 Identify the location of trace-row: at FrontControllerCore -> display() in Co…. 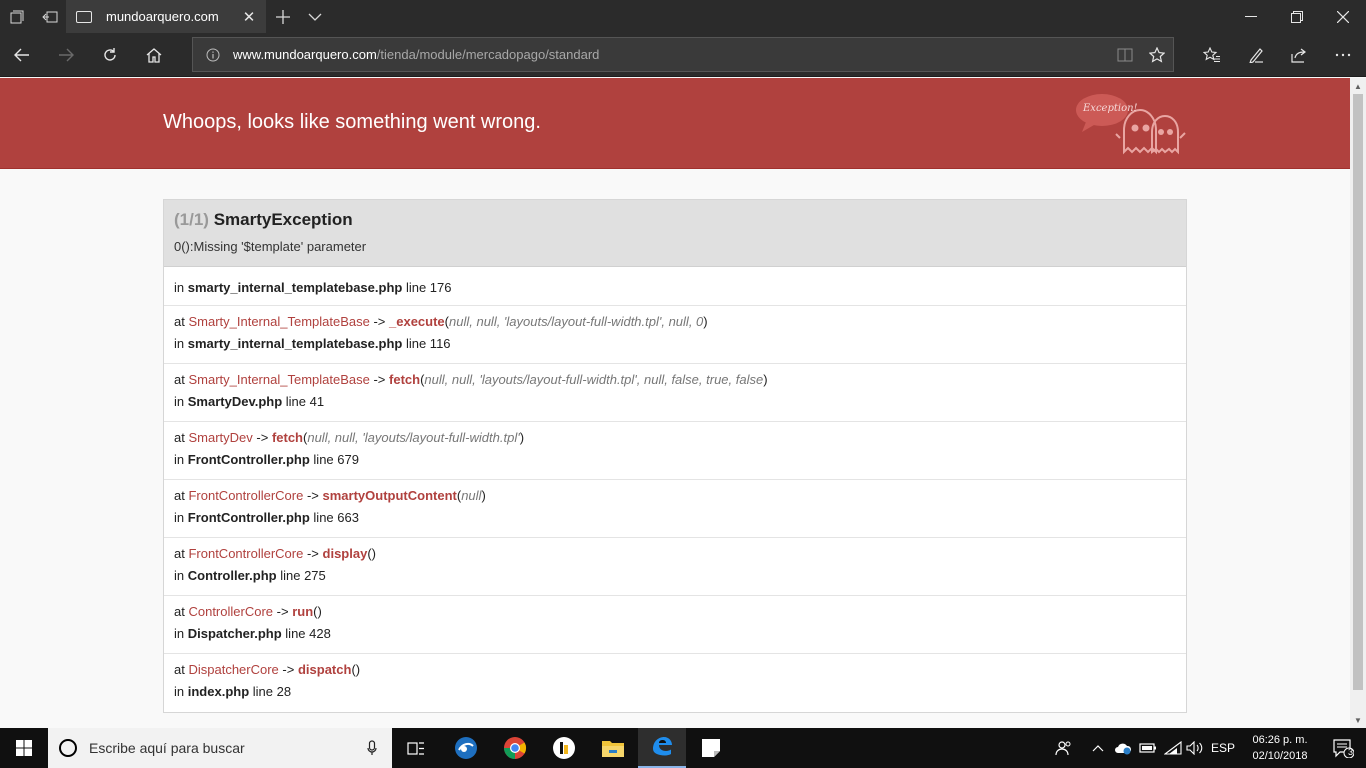
(675, 567).